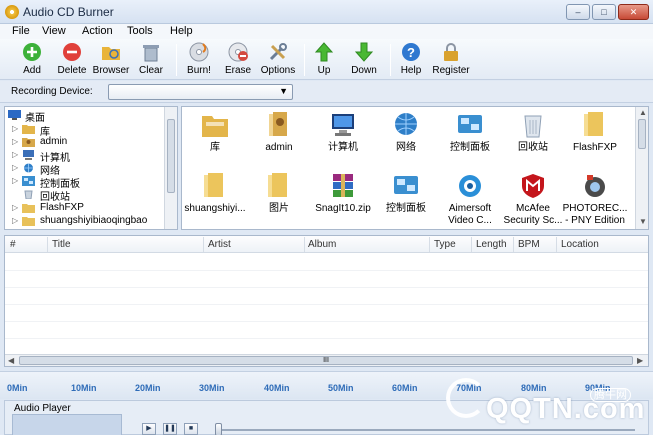  Describe the element at coordinates (61, 244) in the screenshot. I see `column-title: Title` at that location.